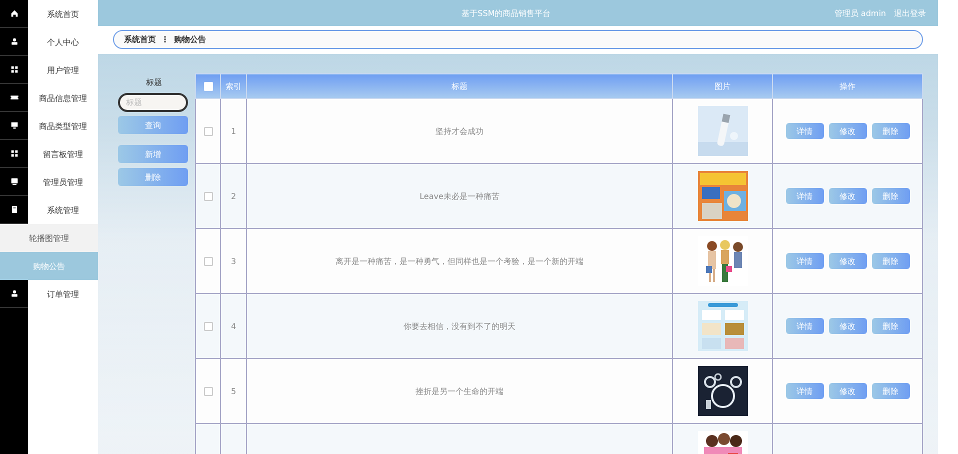 The width and height of the screenshot is (958, 454). I want to click on menu-item: 用户管理, so click(63, 70).